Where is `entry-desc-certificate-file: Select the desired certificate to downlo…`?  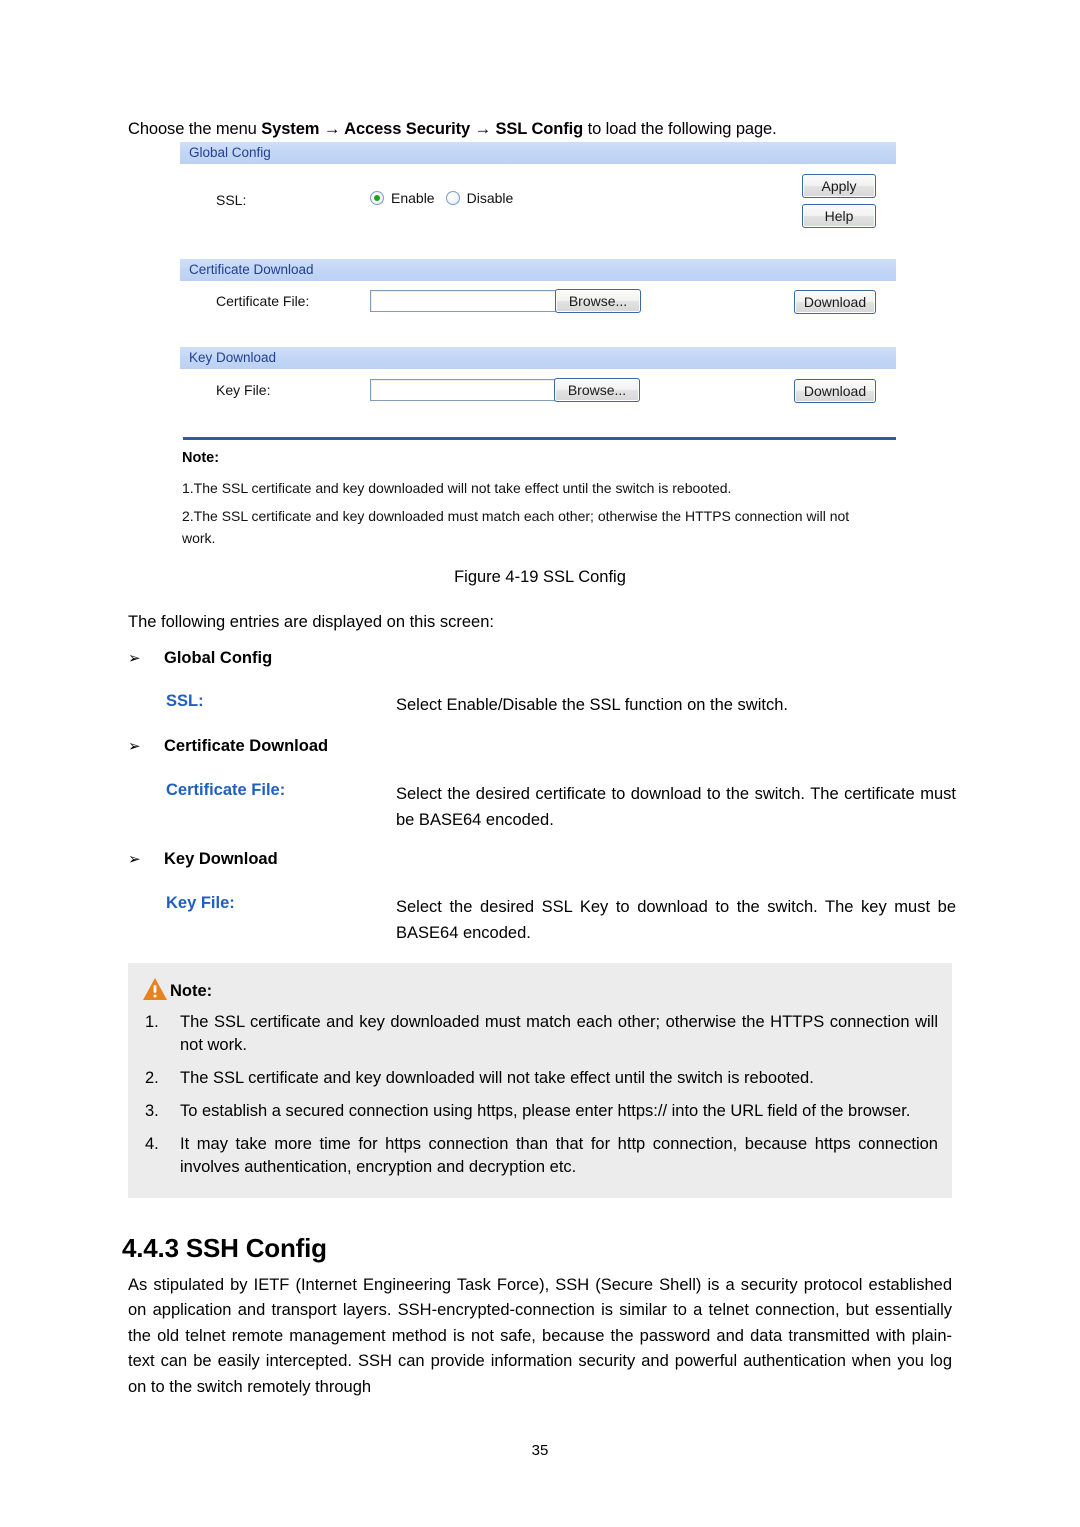
entry-desc-certificate-file: Select the desired certificate to downlo… is located at coordinates (676, 807).